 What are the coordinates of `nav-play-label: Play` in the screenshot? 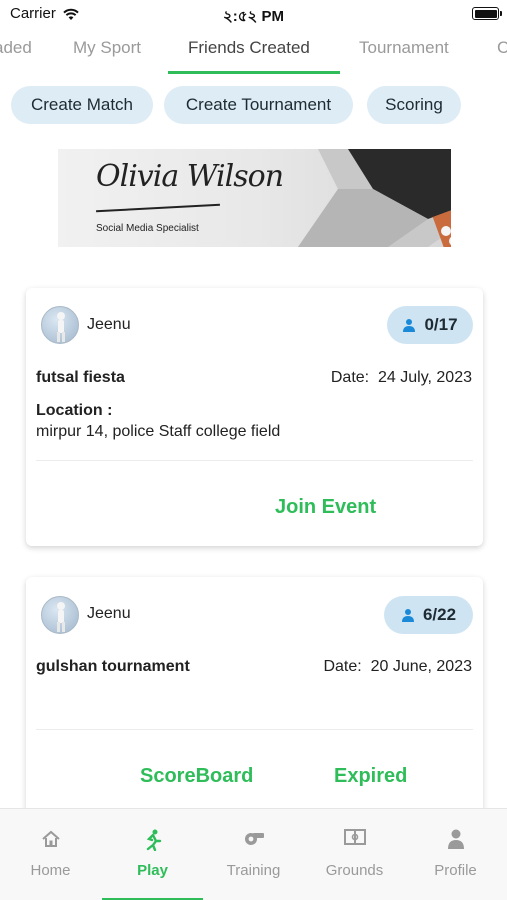 It's located at (152, 870).